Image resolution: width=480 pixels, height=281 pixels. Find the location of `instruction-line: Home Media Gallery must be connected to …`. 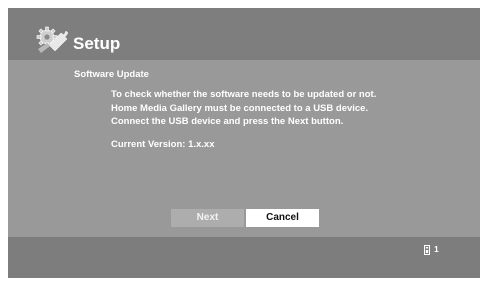

instruction-line: Home Media Gallery must be connected to … is located at coordinates (240, 108).